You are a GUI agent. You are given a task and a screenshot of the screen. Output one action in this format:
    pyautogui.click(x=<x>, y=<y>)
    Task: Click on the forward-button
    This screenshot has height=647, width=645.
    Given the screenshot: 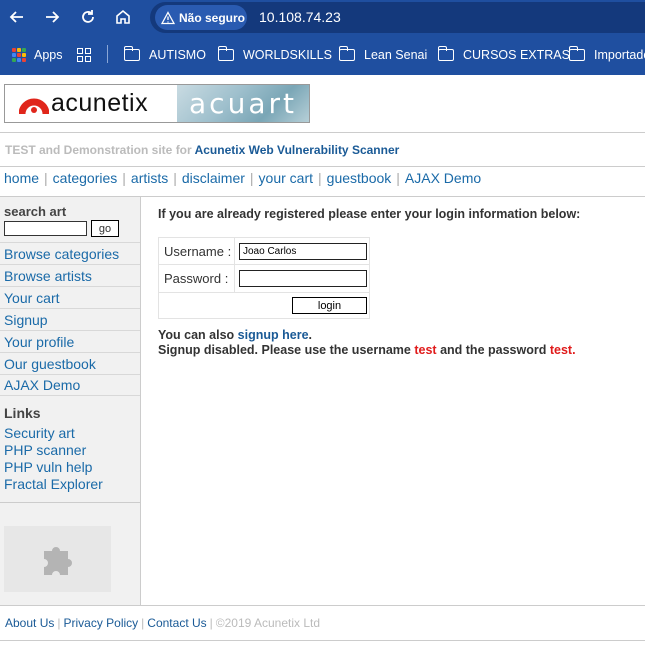 What is the action you would take?
    pyautogui.click(x=52, y=17)
    